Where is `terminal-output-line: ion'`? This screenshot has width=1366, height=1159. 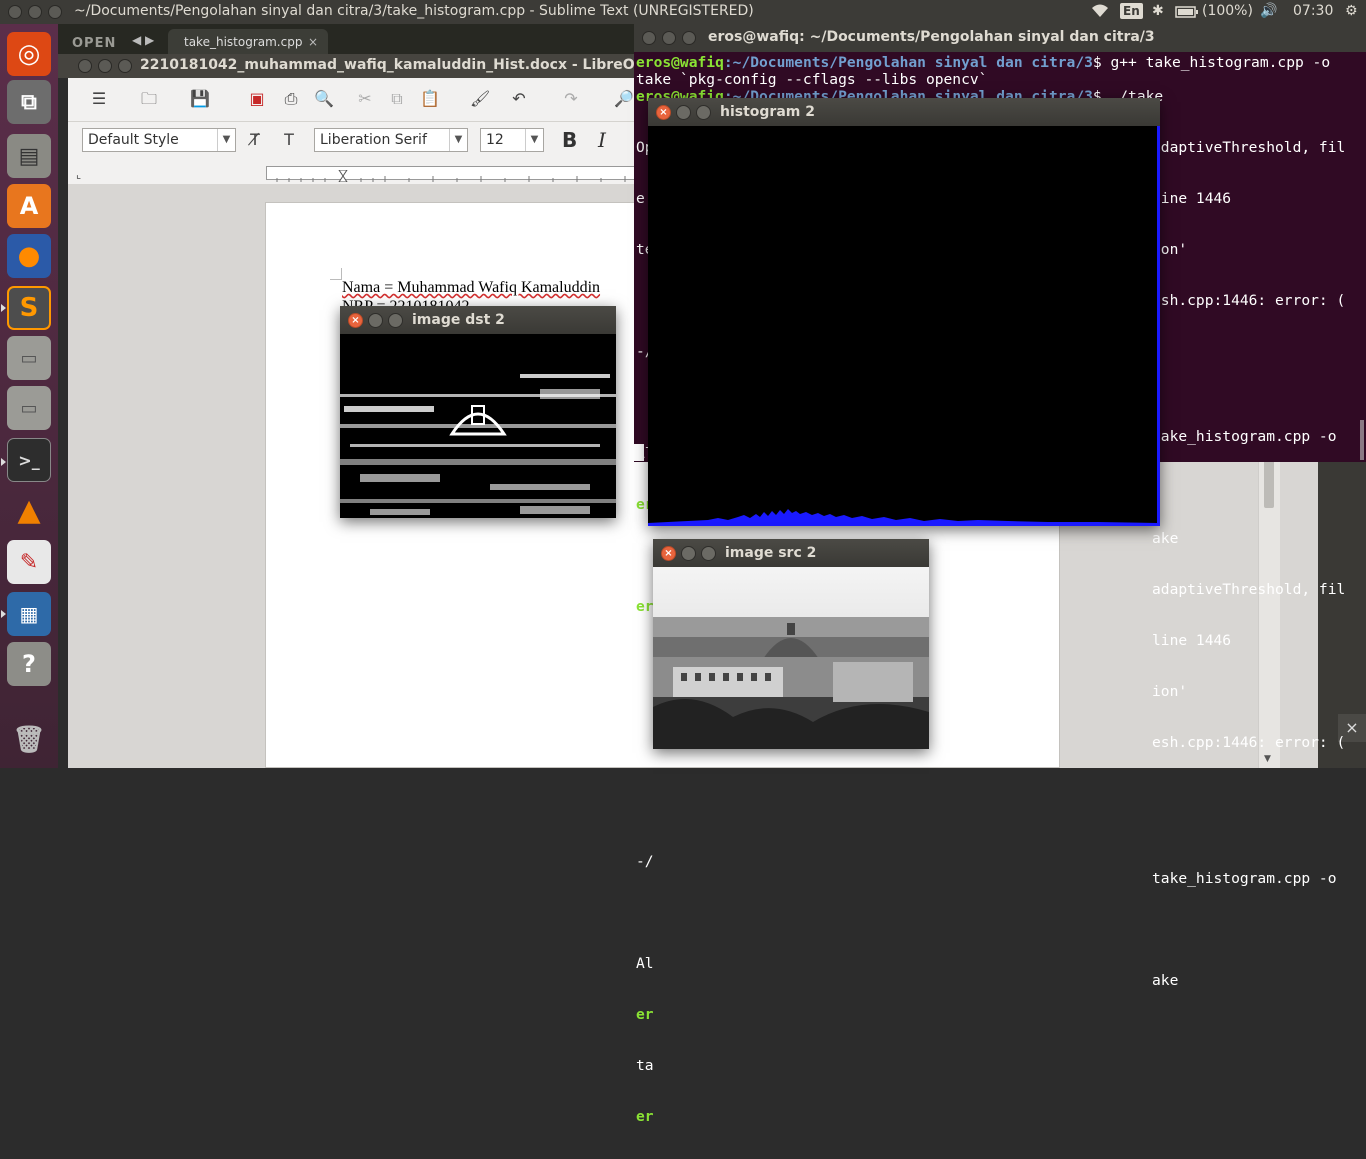
terminal-output-line: ion' is located at coordinates (1170, 249).